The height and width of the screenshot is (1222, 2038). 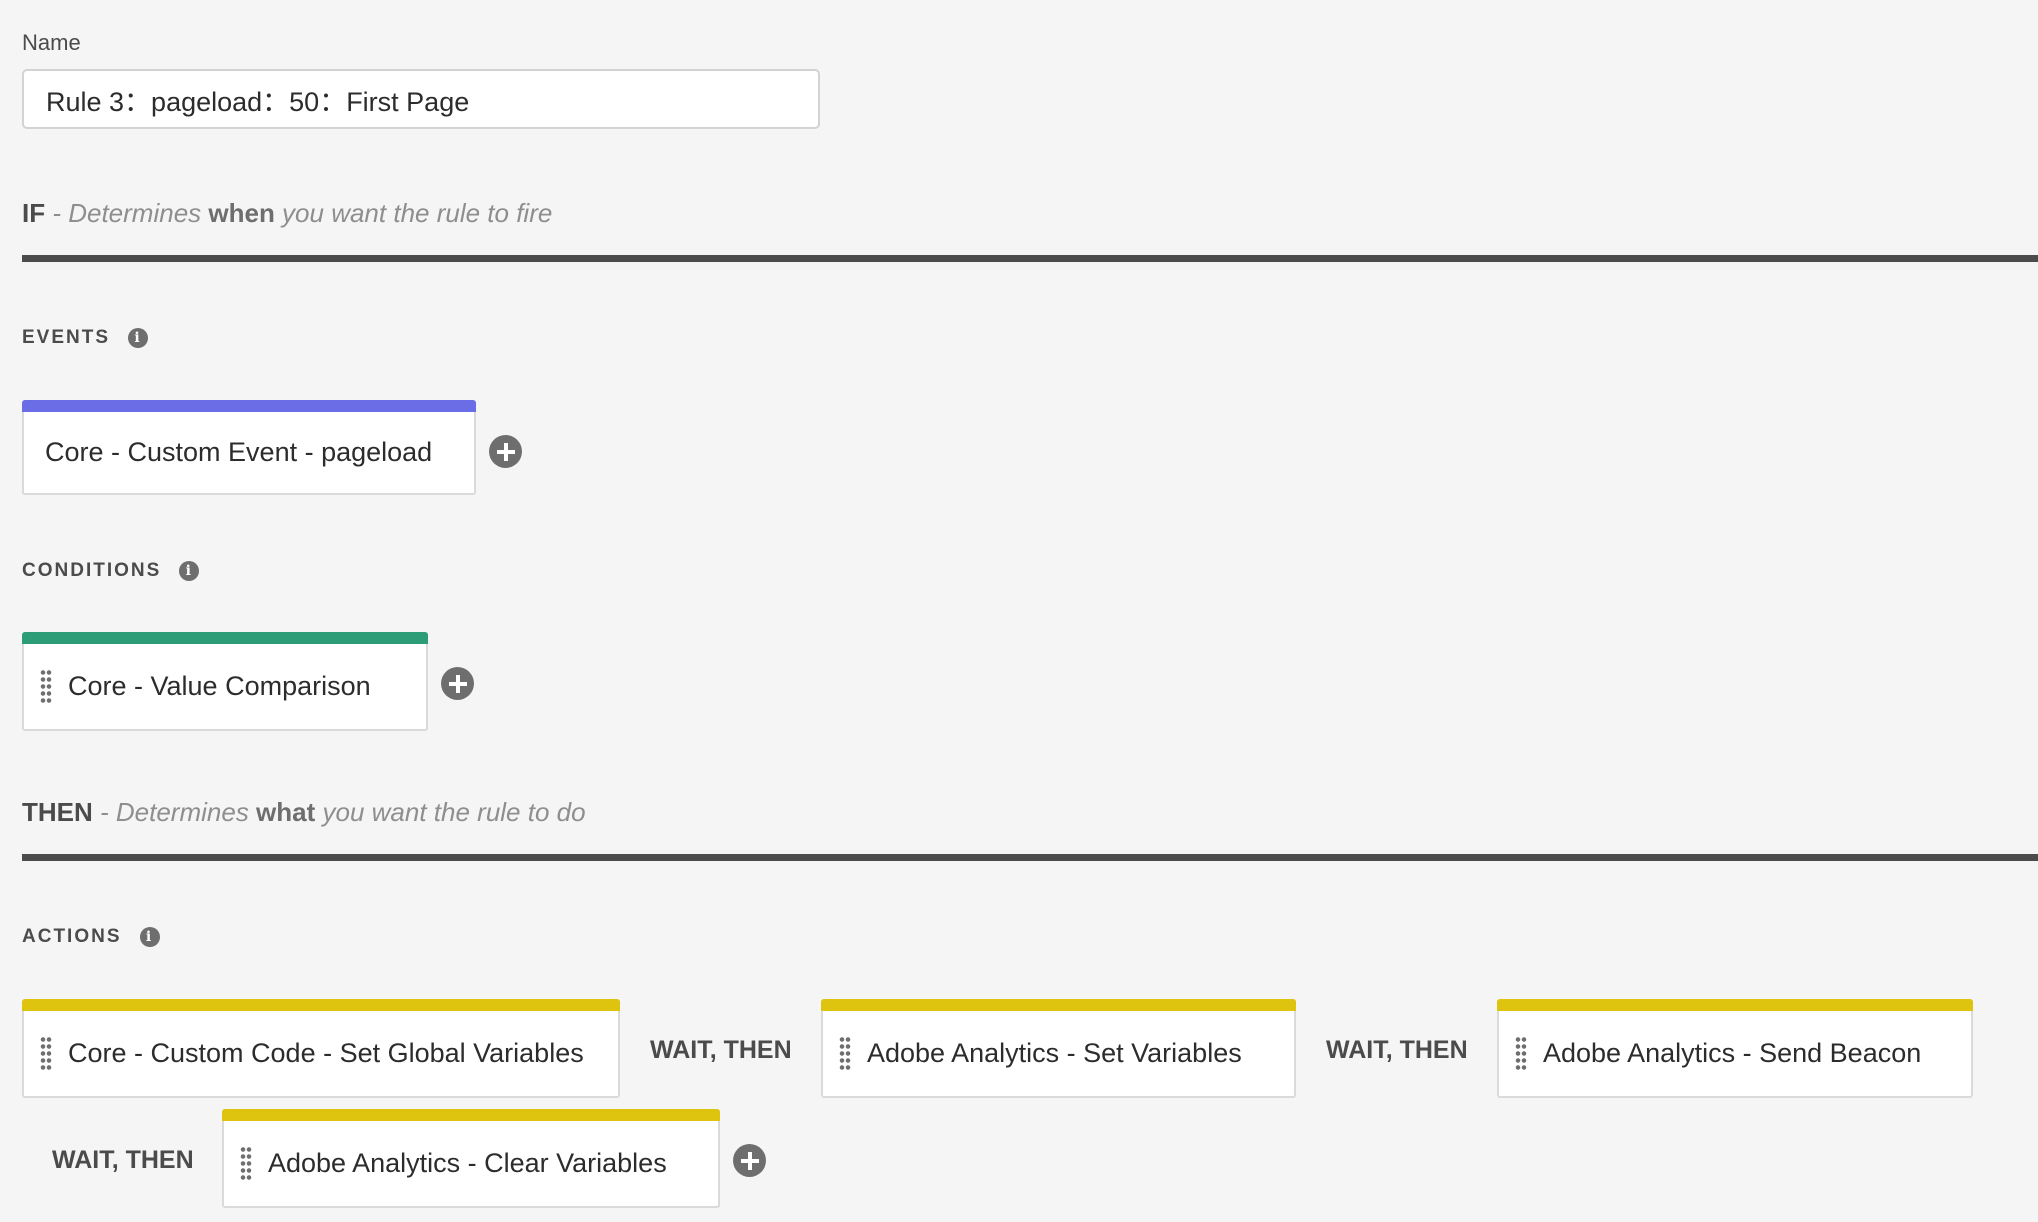 I want to click on condition-card-color-bar, so click(x=225, y=638).